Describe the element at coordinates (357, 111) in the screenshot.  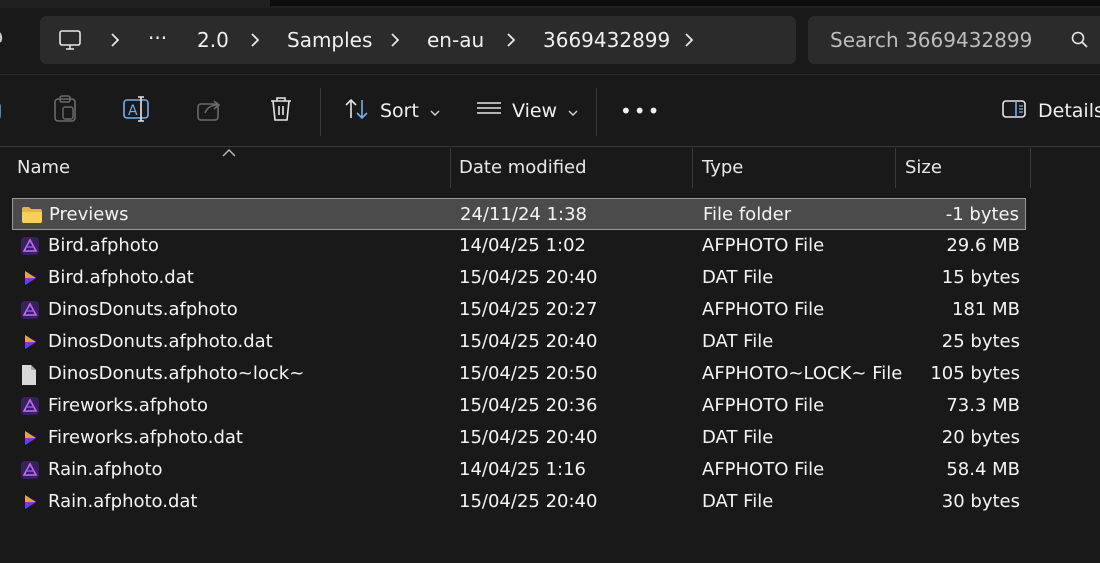
I see `sort-icon` at that location.